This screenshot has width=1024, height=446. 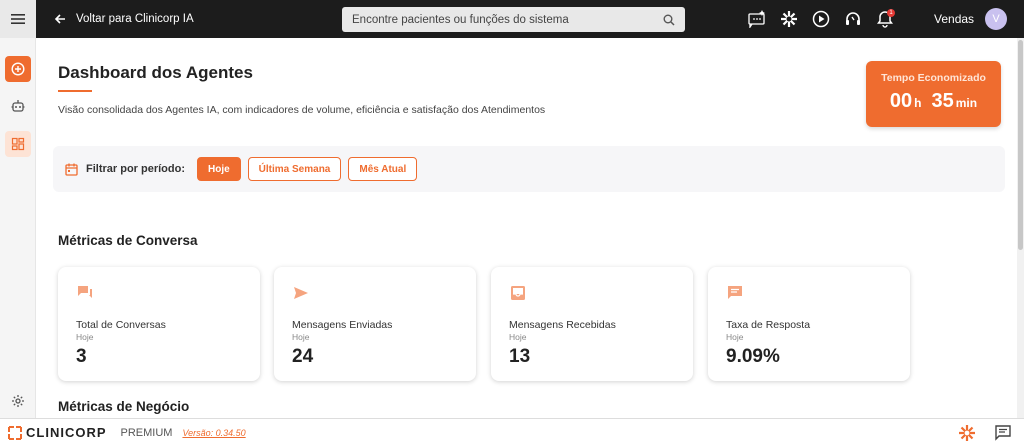 I want to click on time-saved-minutes: 35, so click(x=942, y=101).